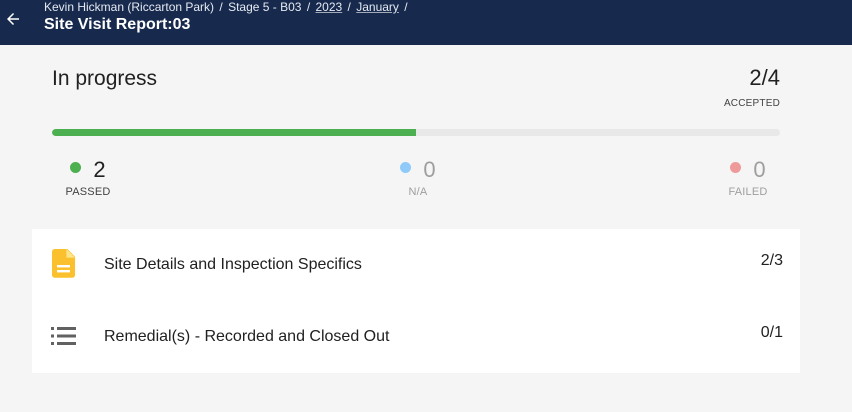 The width and height of the screenshot is (852, 412). What do you see at coordinates (771, 332) in the screenshot?
I see `section-progress: 0/1` at bounding box center [771, 332].